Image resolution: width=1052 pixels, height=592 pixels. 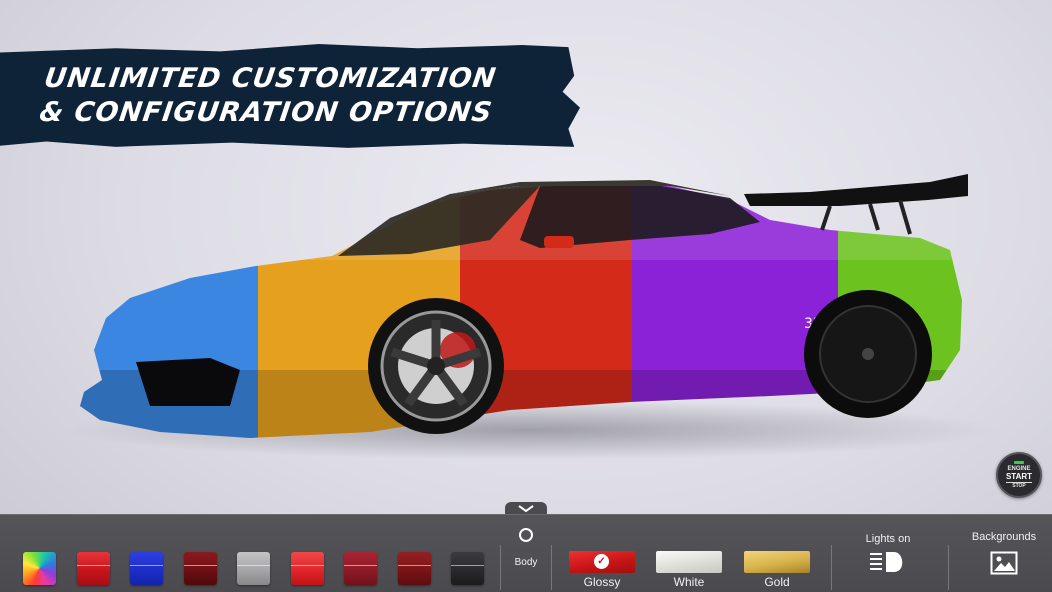 What do you see at coordinates (200, 568) in the screenshot?
I see `swatch-dark-red` at bounding box center [200, 568].